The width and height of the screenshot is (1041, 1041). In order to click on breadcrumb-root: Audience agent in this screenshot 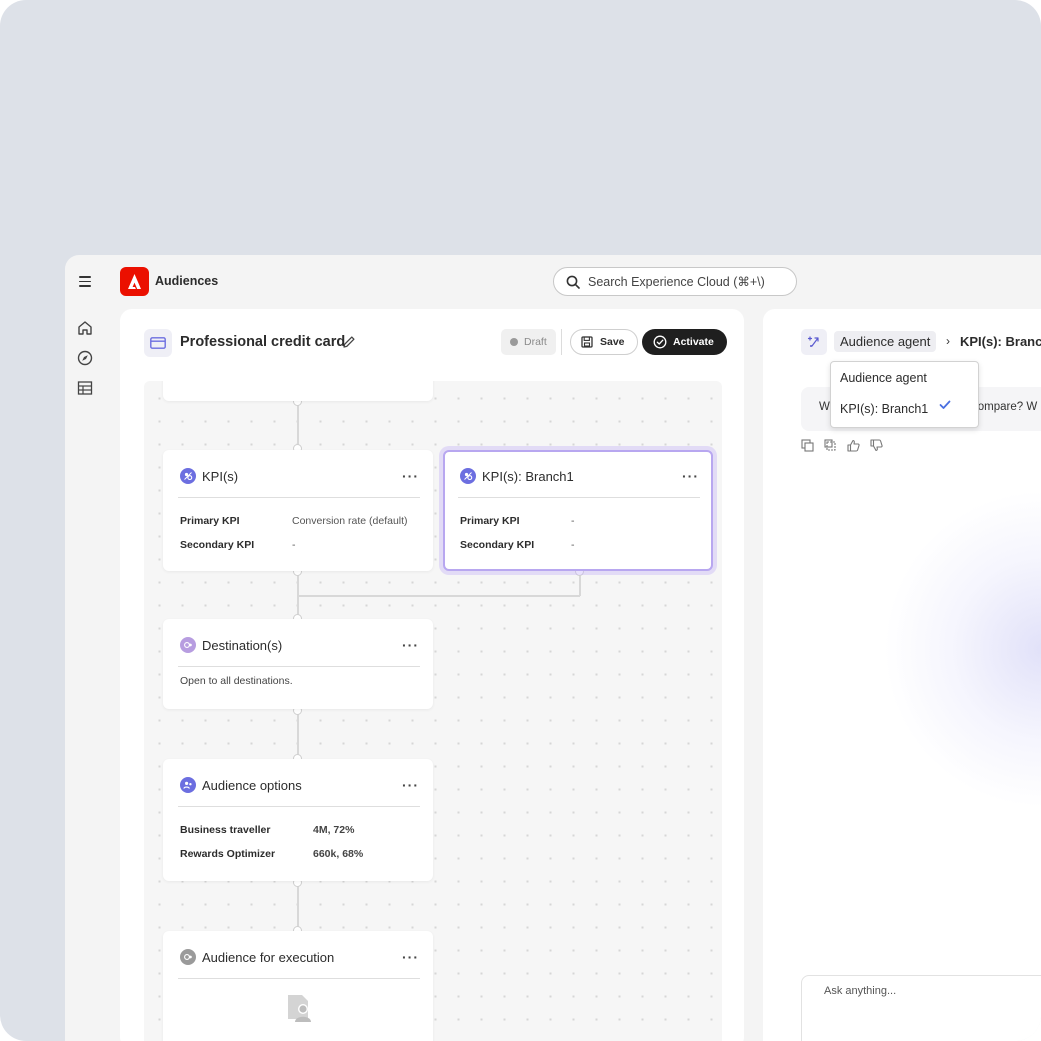, I will do `click(885, 341)`.